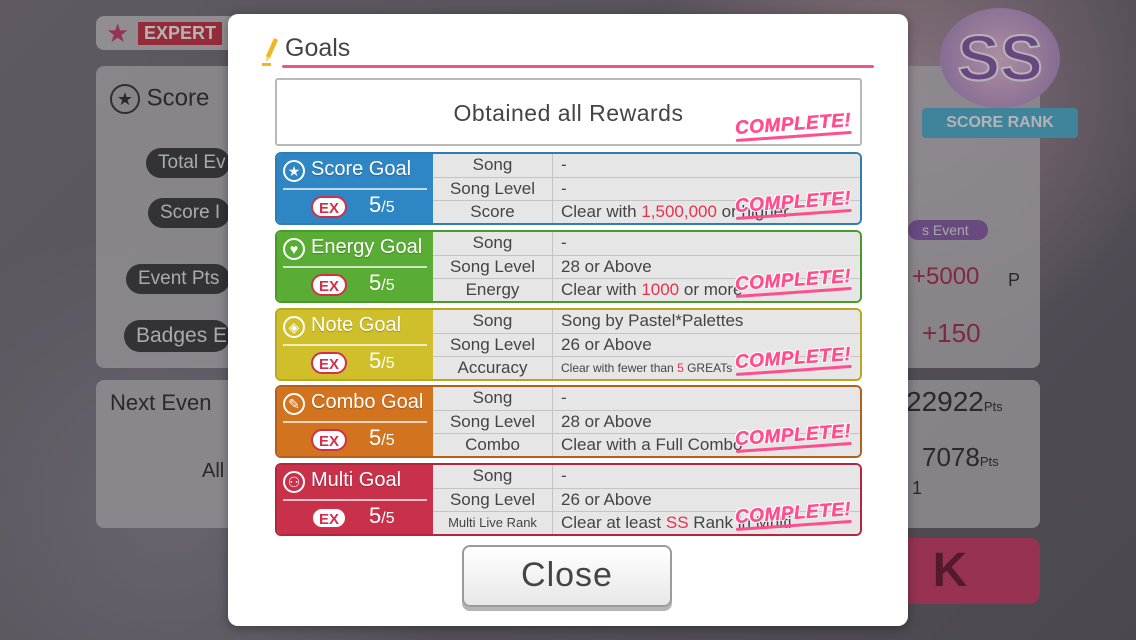 The image size is (1136, 640). I want to click on heart-icon: ♥, so click(294, 249).